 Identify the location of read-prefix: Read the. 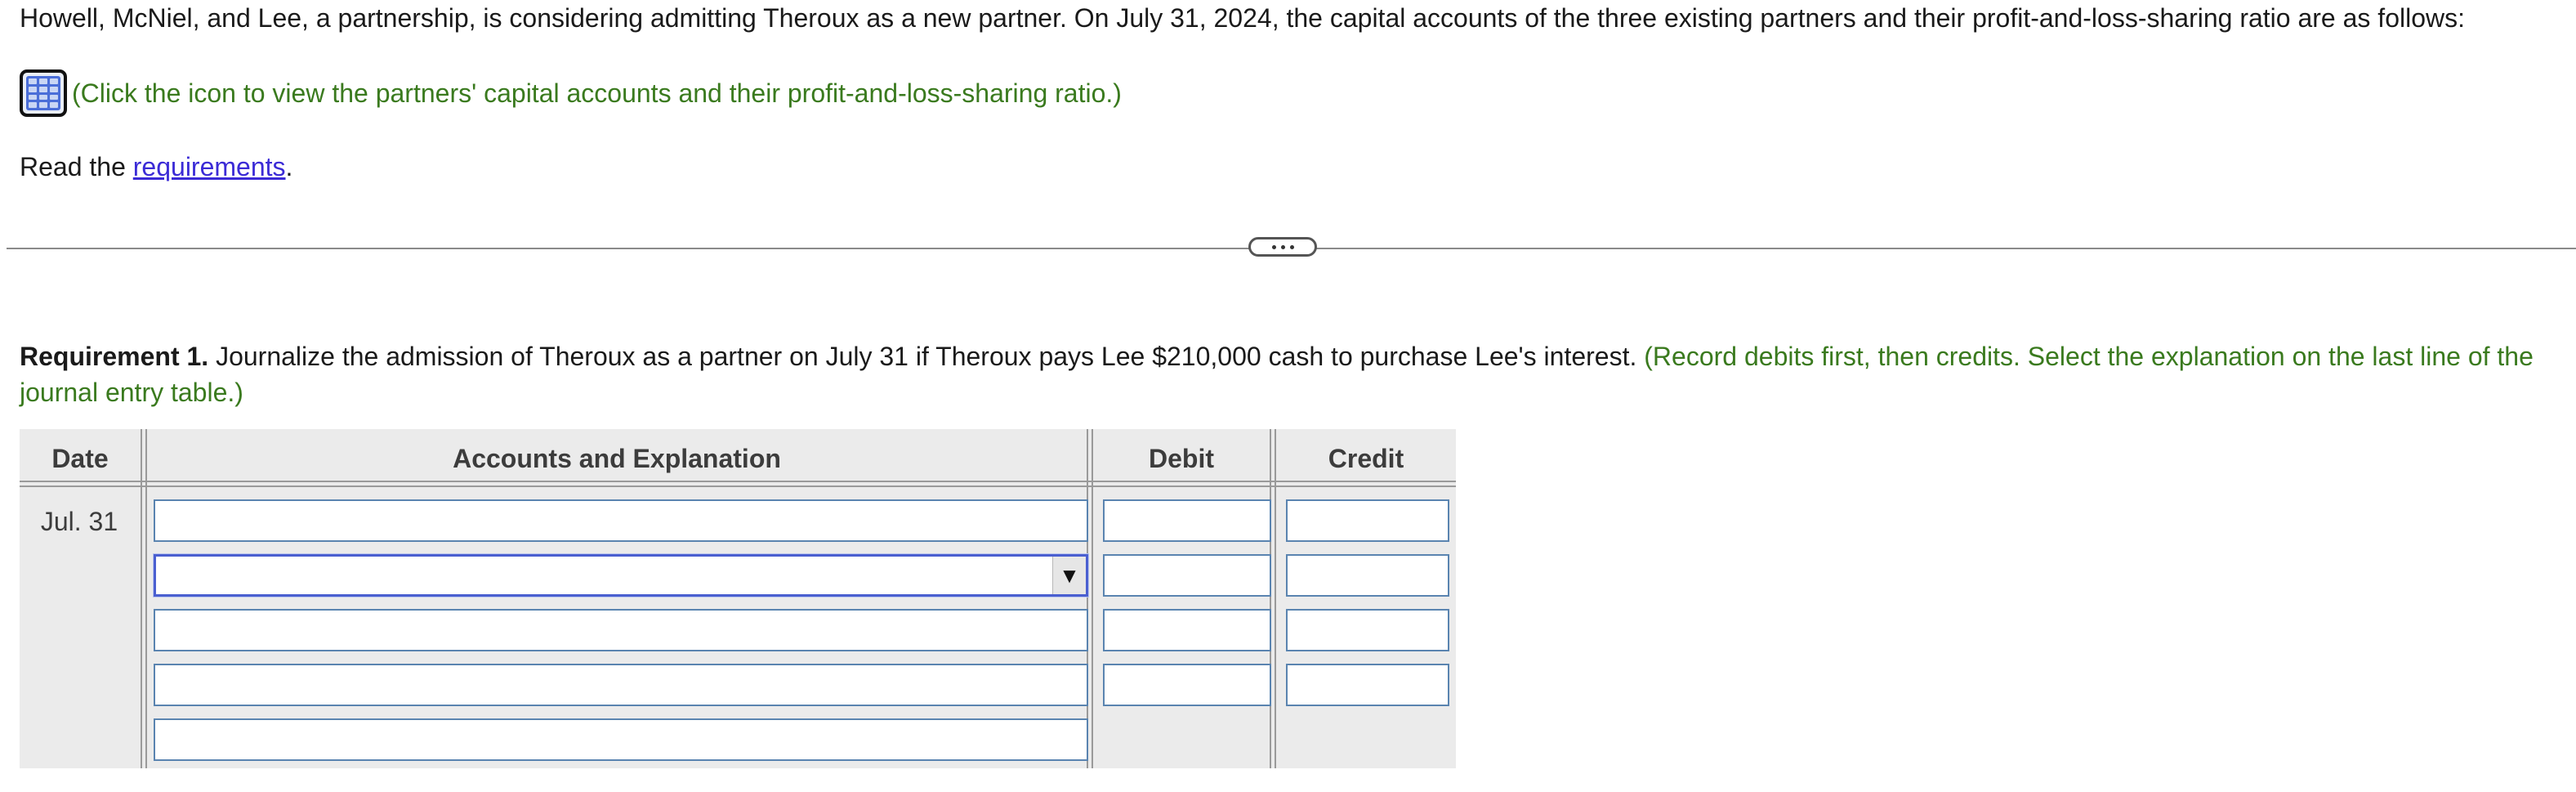
(77, 166).